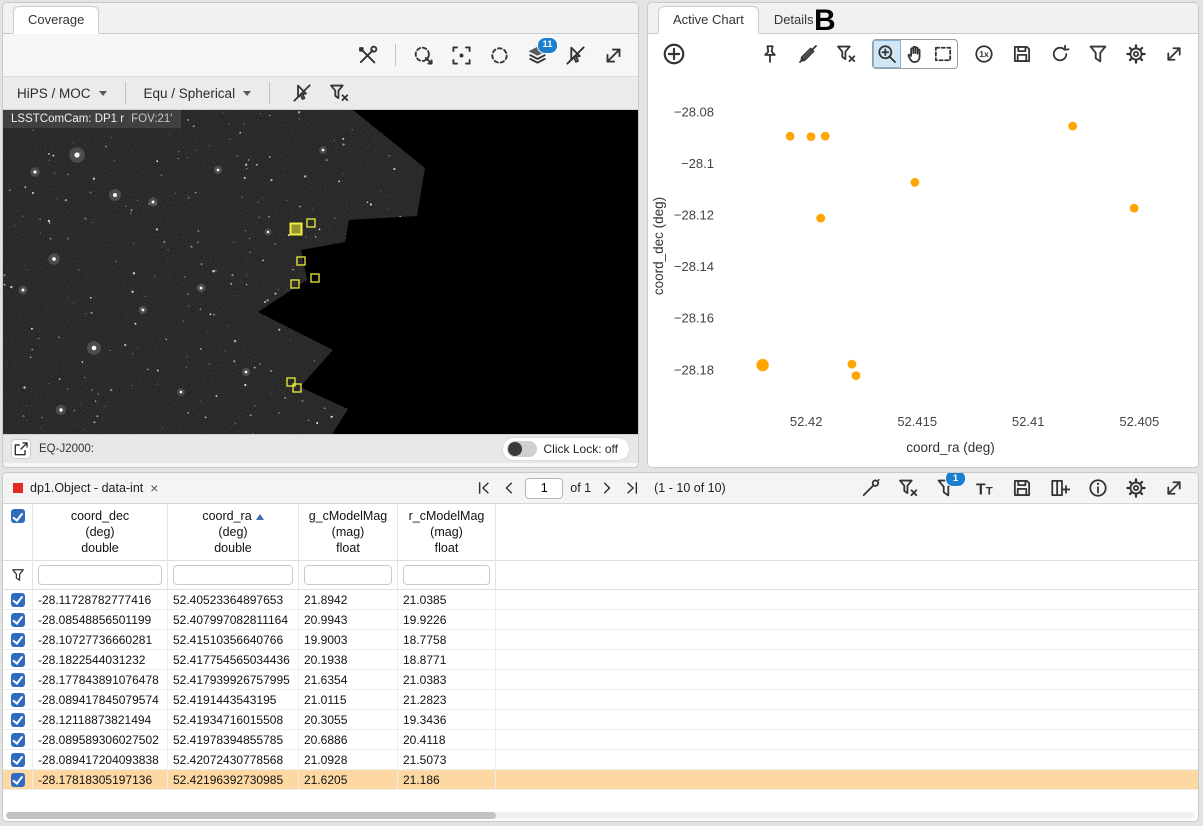  I want to click on tab-active-chart-label: Active Chart, so click(708, 19).